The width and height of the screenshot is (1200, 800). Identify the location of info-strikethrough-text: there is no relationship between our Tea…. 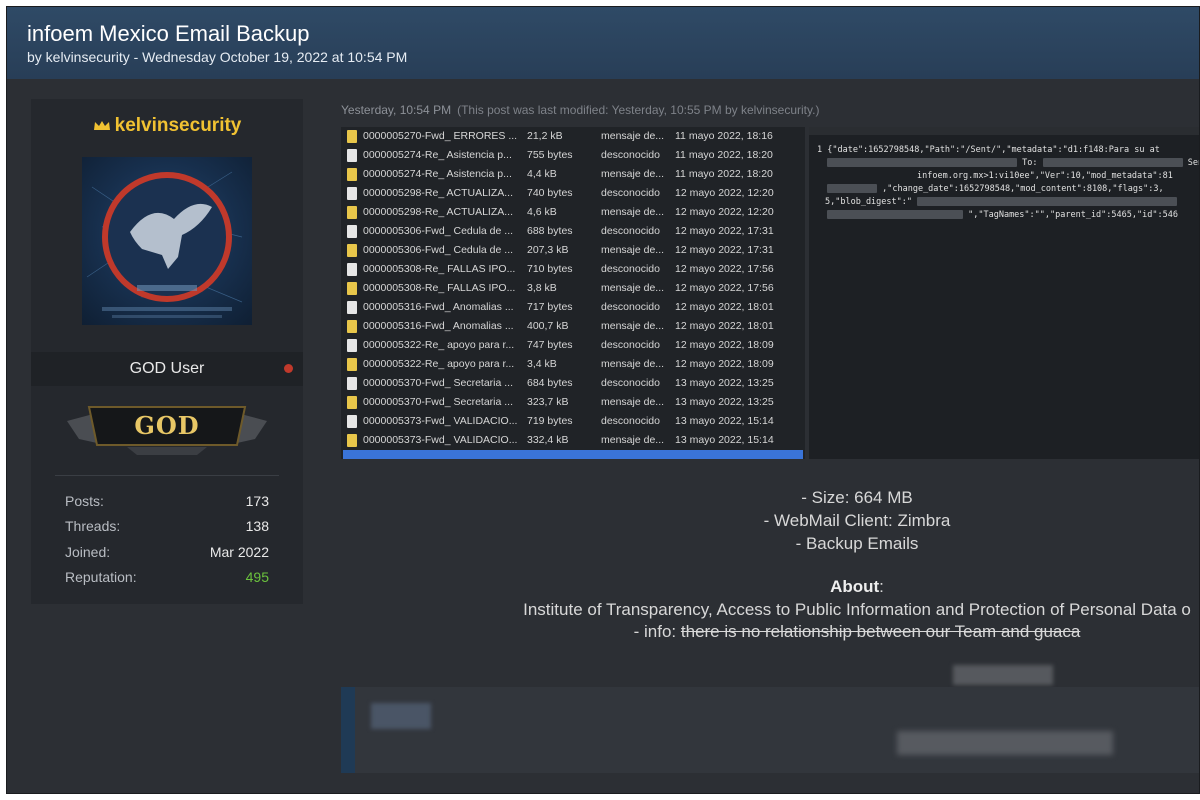
(880, 631).